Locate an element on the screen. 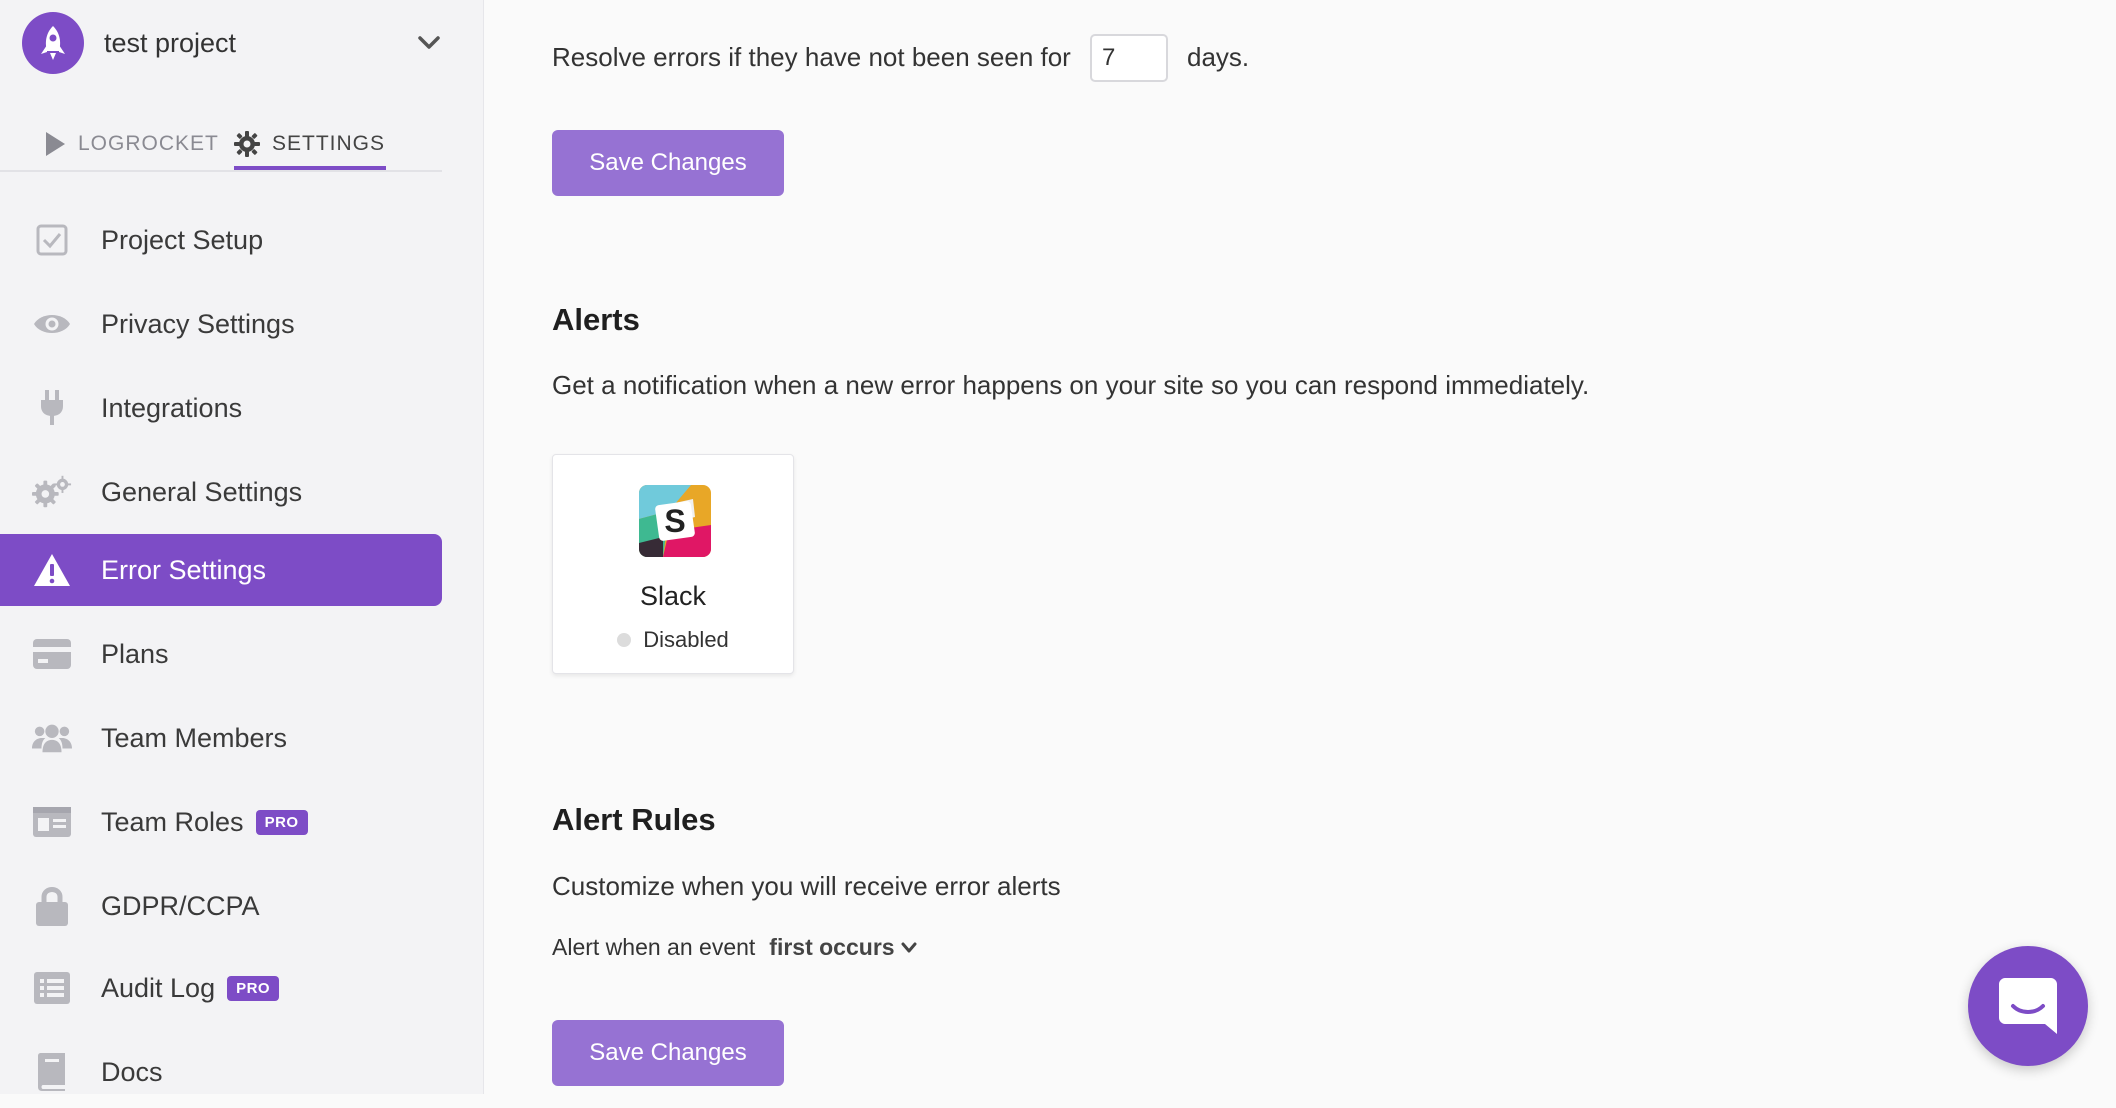 The image size is (2116, 1108). sidebar-item-docs: Docs is located at coordinates (221, 1072).